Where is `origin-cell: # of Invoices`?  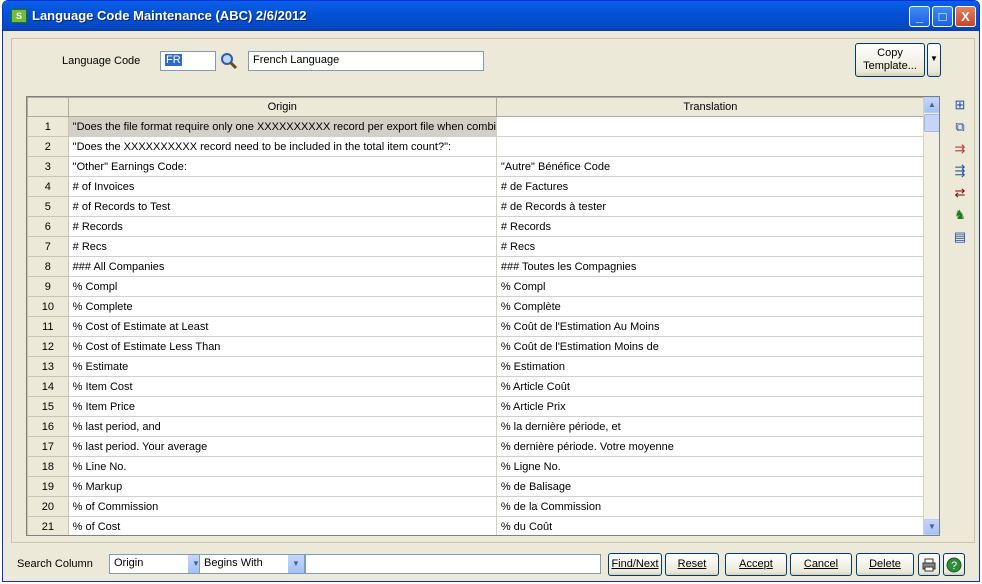
origin-cell: # of Invoices is located at coordinates (282, 186).